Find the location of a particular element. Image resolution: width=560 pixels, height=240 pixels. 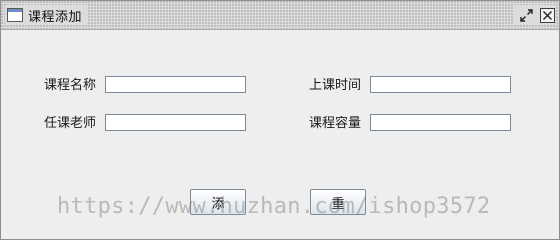

title-group: 课程添加 is located at coordinates (47, 15).